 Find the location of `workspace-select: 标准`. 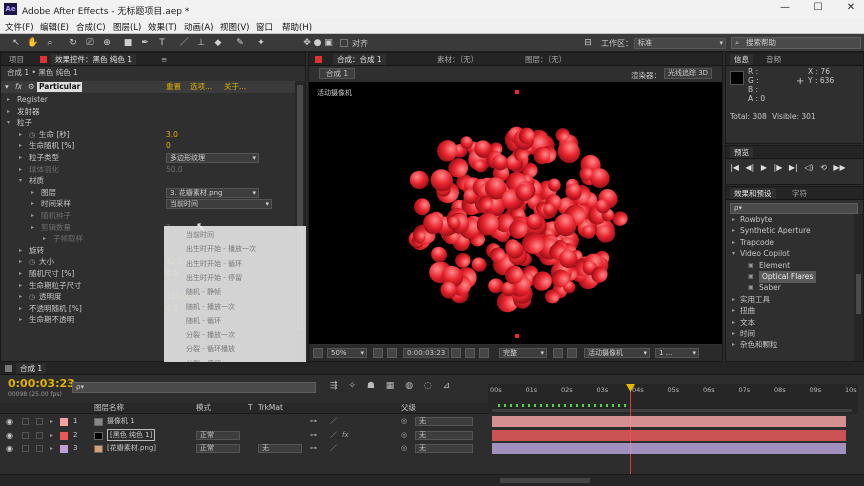

workspace-select: 标准 is located at coordinates (680, 43).